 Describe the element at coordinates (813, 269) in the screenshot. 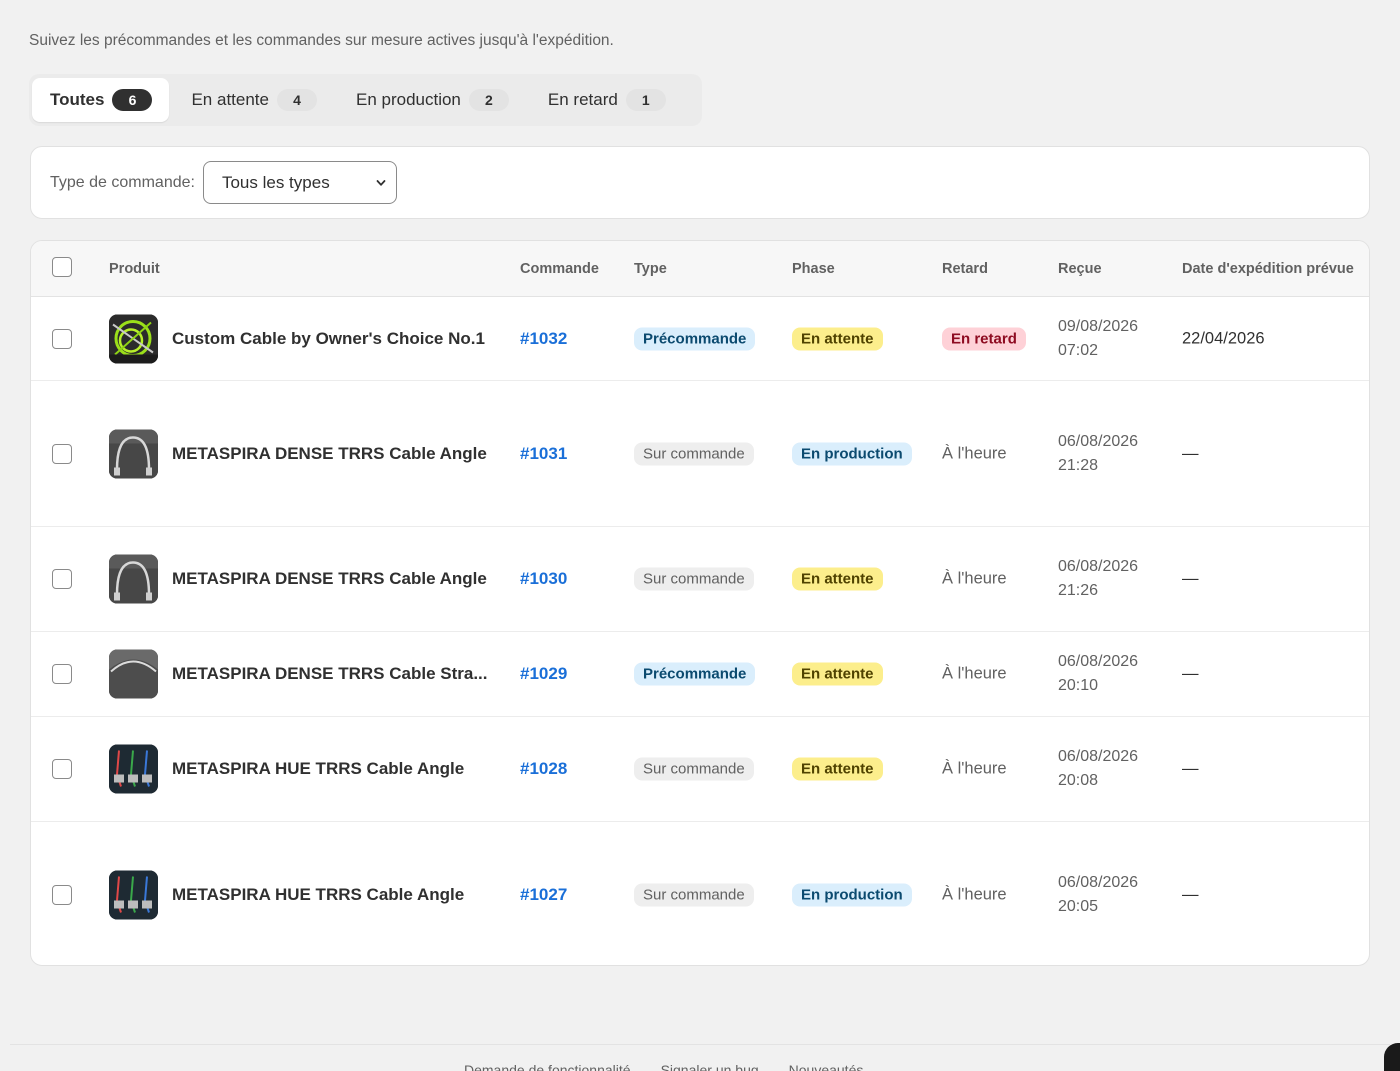

I see `column-header-phase: Phase` at that location.